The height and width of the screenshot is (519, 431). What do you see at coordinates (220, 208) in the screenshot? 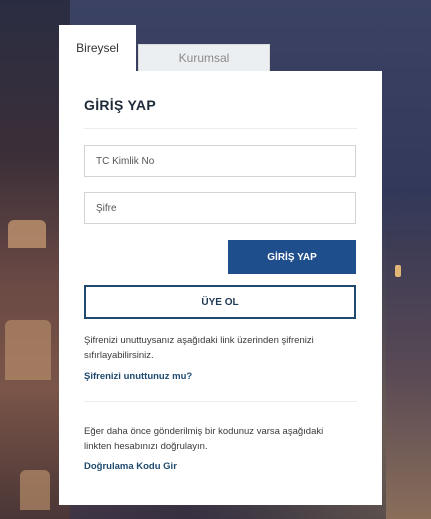
I see `password-input` at bounding box center [220, 208].